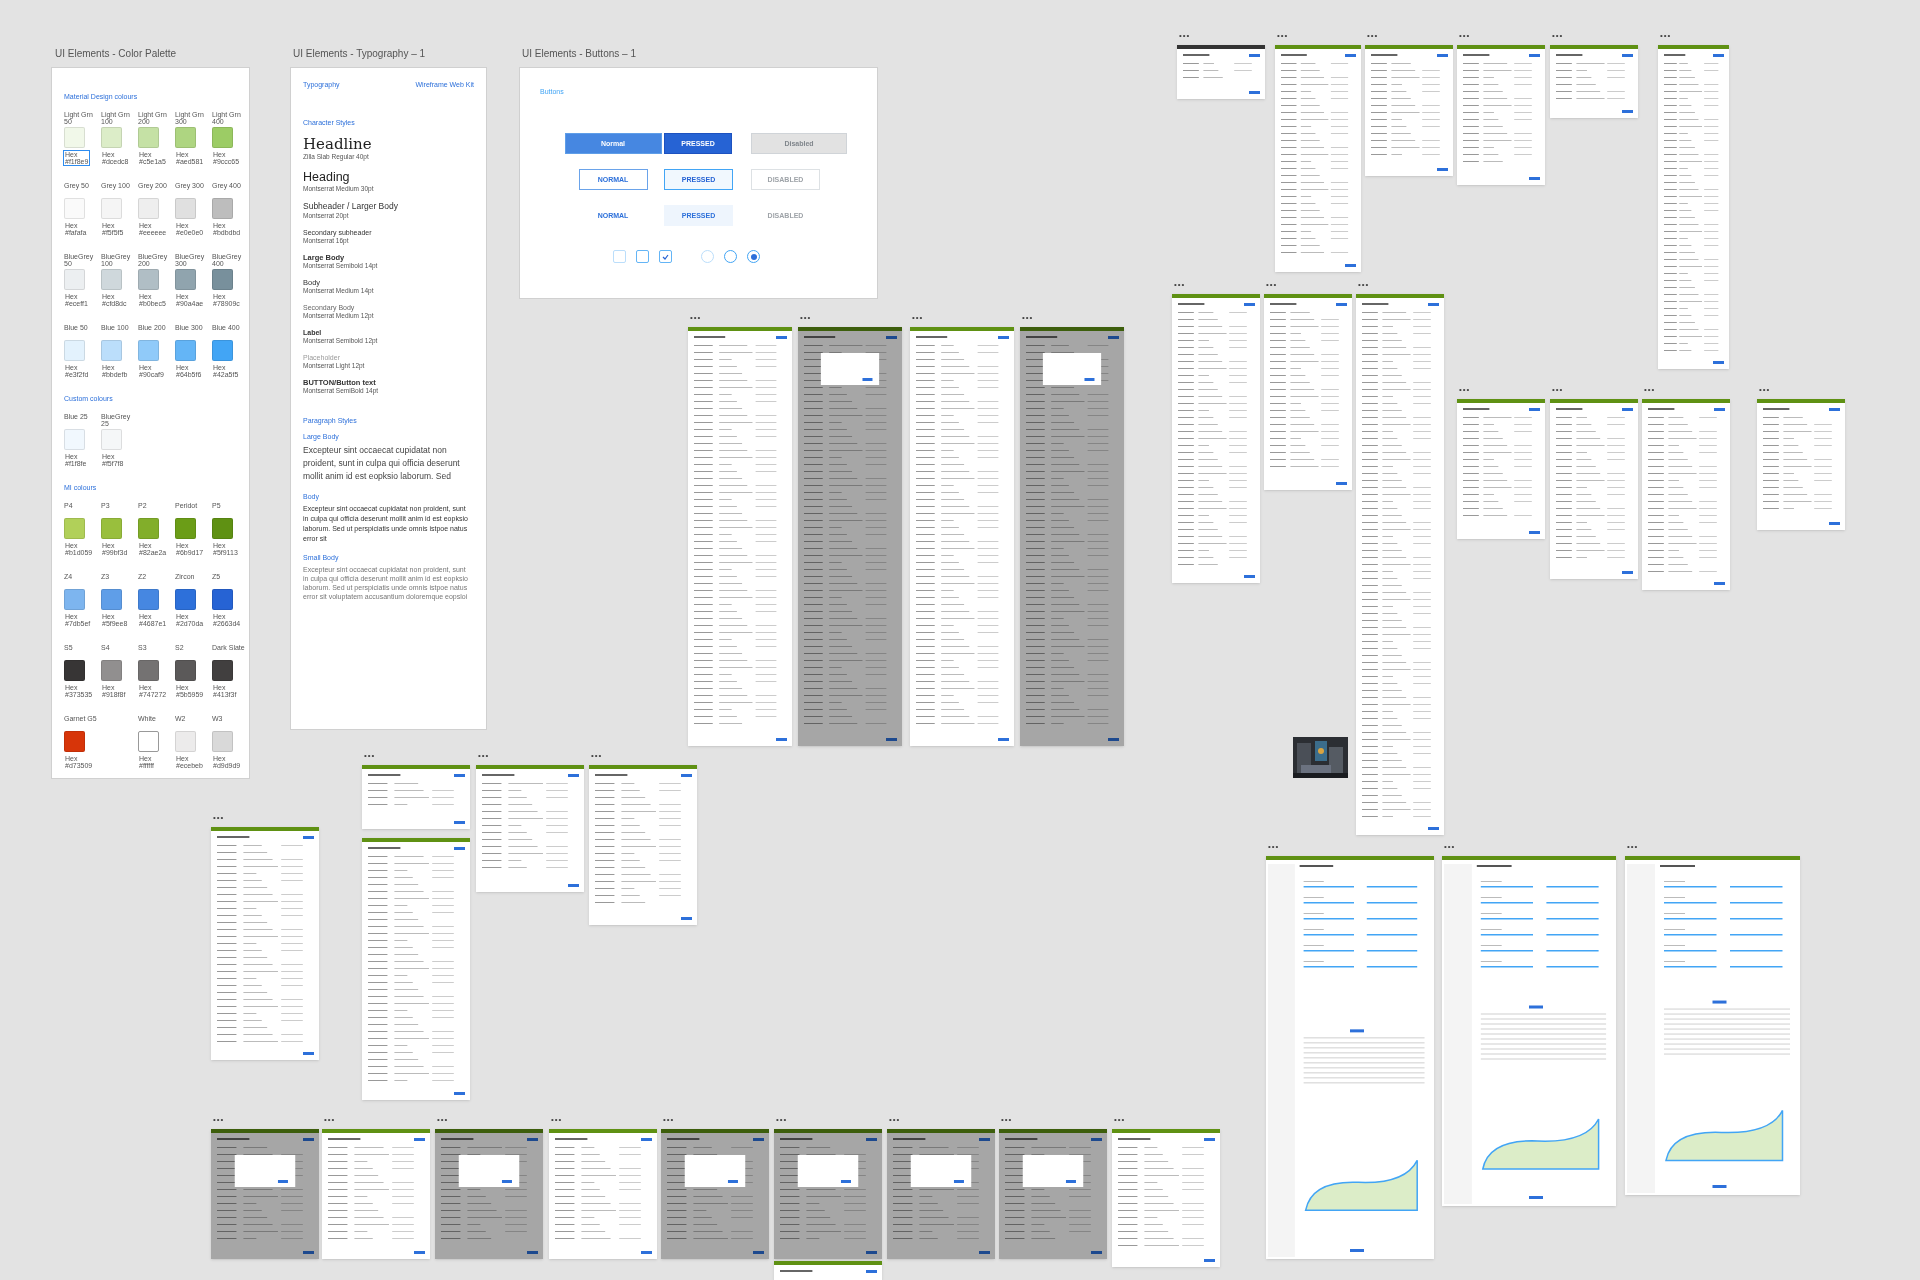 The image size is (1920, 1280). Describe the element at coordinates (359, 54) in the screenshot. I see `artboard-title: UI Elements - Typography – 1` at that location.